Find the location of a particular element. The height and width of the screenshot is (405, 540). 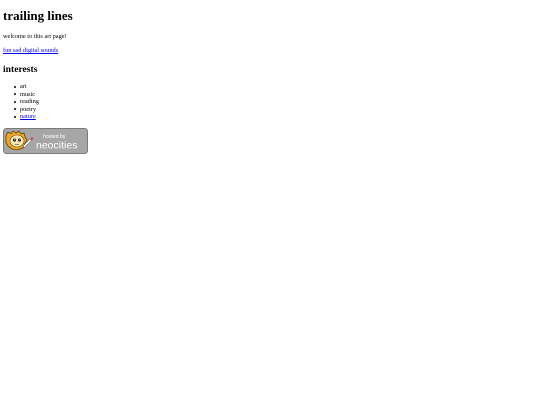

music-link: fun sad digital sounds is located at coordinates (30, 51).